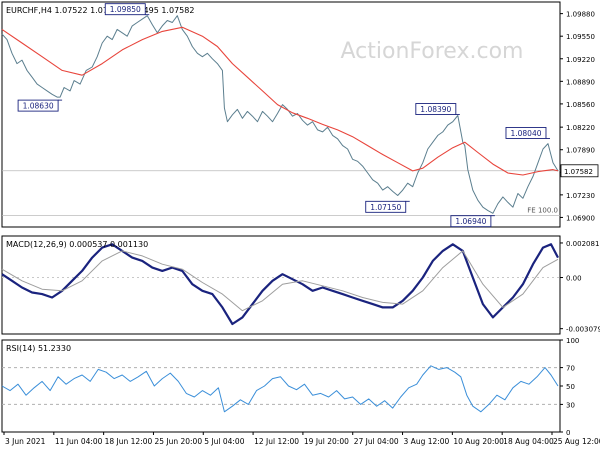  I want to click on rsi-ytick-label: 100, so click(572, 341).